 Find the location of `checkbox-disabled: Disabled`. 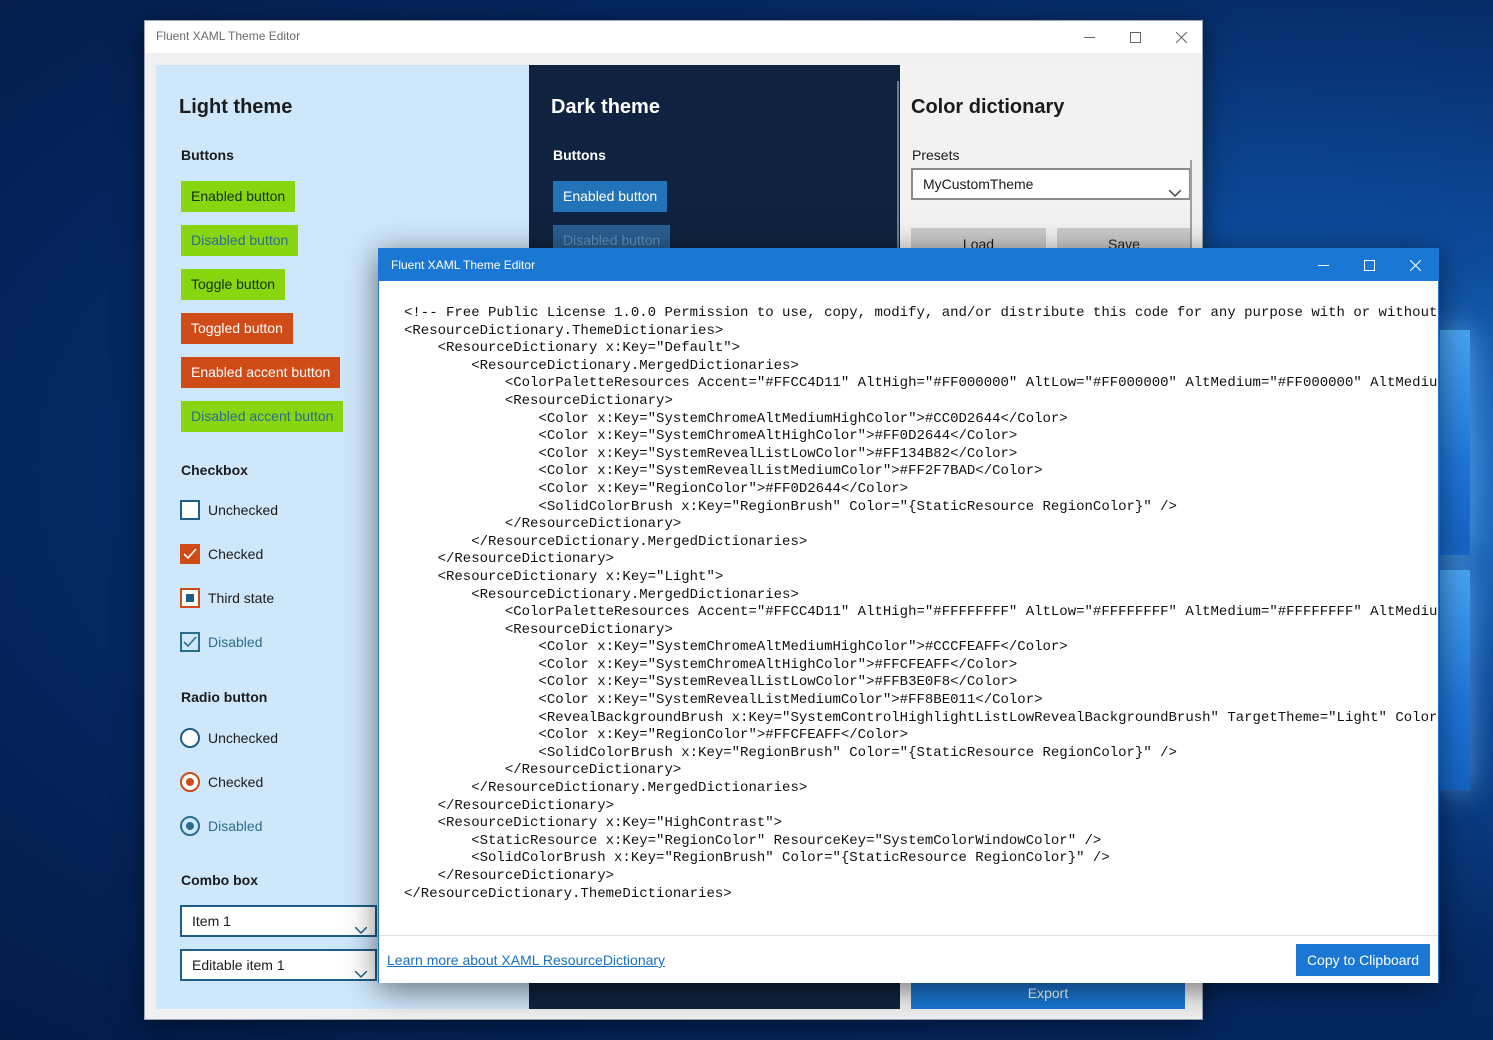

checkbox-disabled: Disabled is located at coordinates (221, 642).